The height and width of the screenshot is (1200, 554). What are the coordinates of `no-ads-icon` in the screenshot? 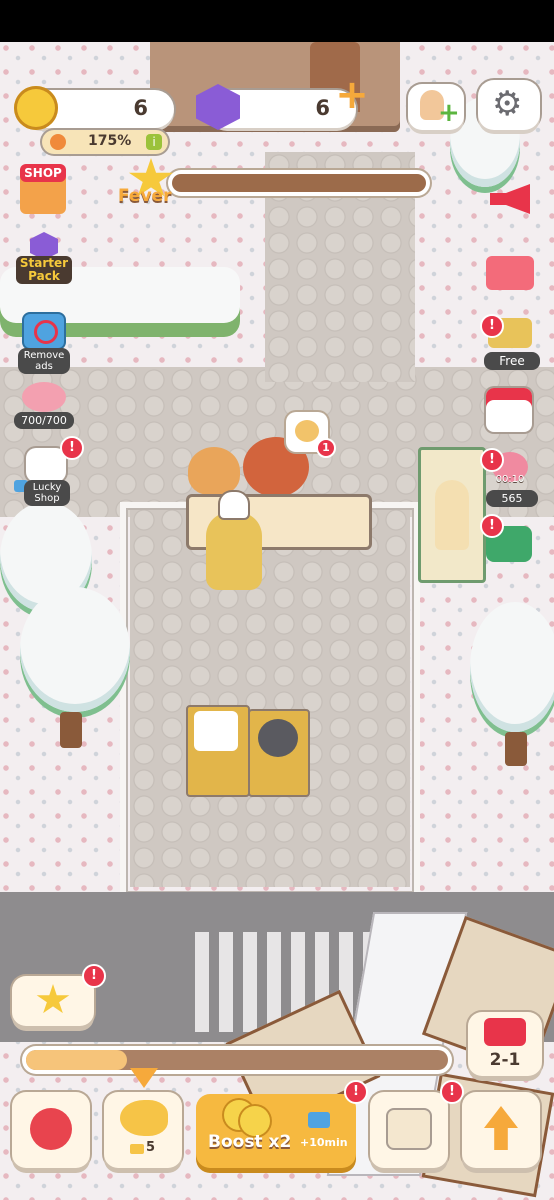 It's located at (44, 331).